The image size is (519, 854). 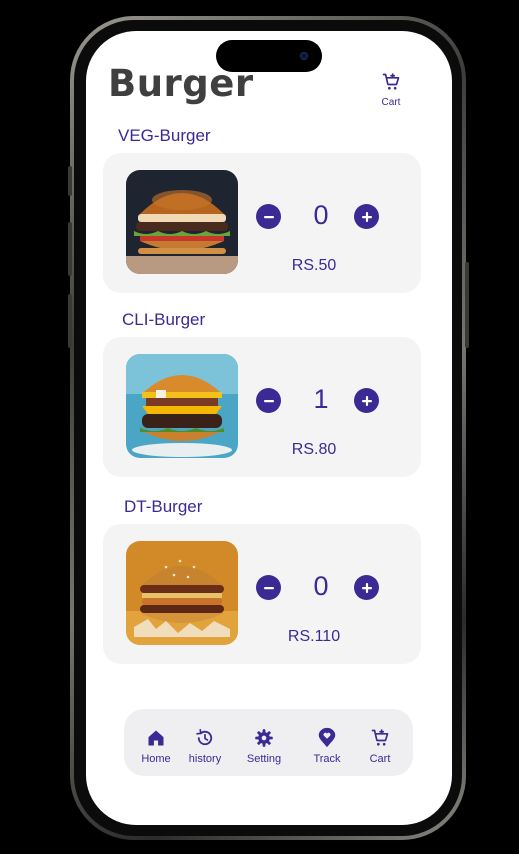 What do you see at coordinates (327, 759) in the screenshot?
I see `nav-label: Track` at bounding box center [327, 759].